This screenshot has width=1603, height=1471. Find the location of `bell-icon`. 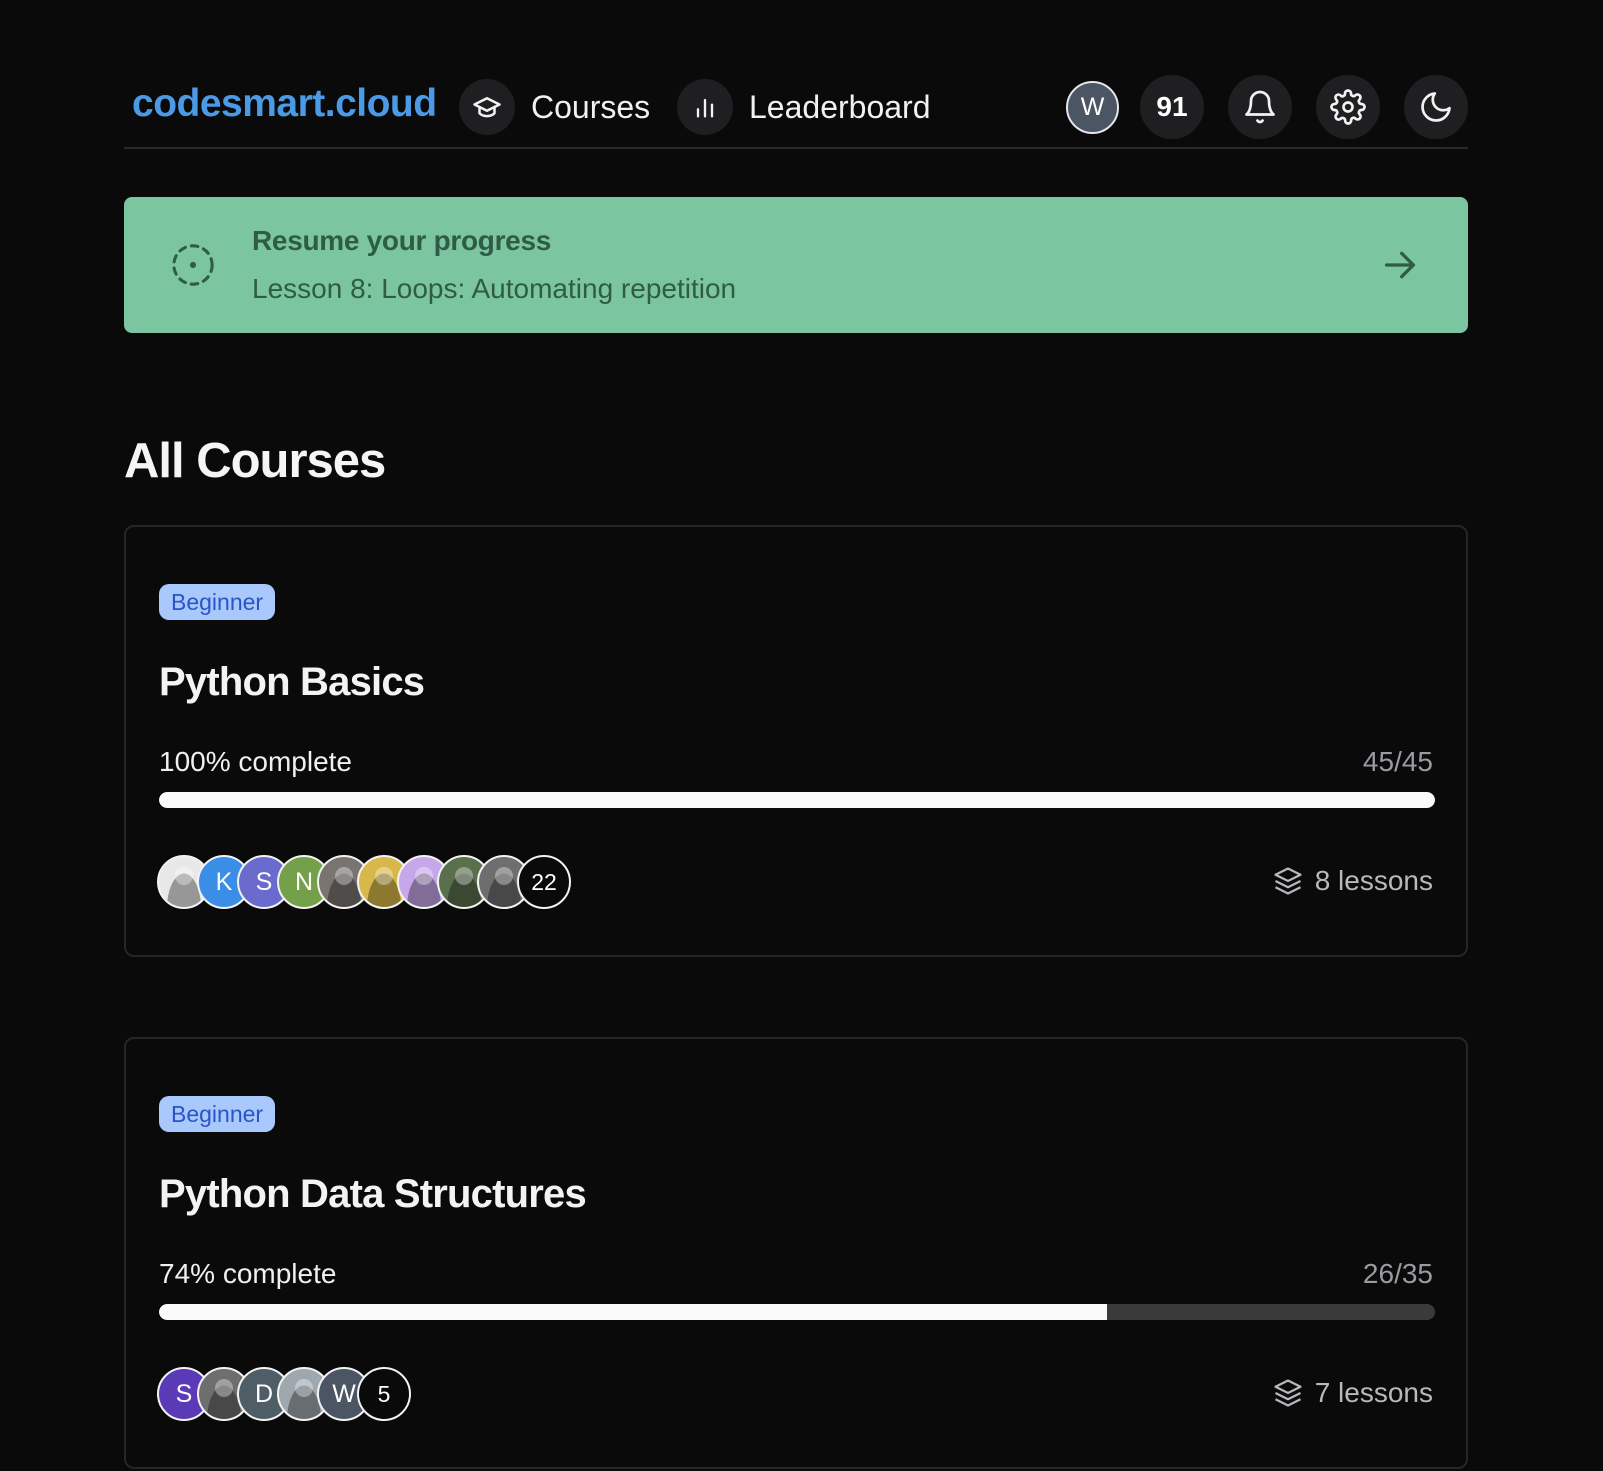

bell-icon is located at coordinates (1260, 107).